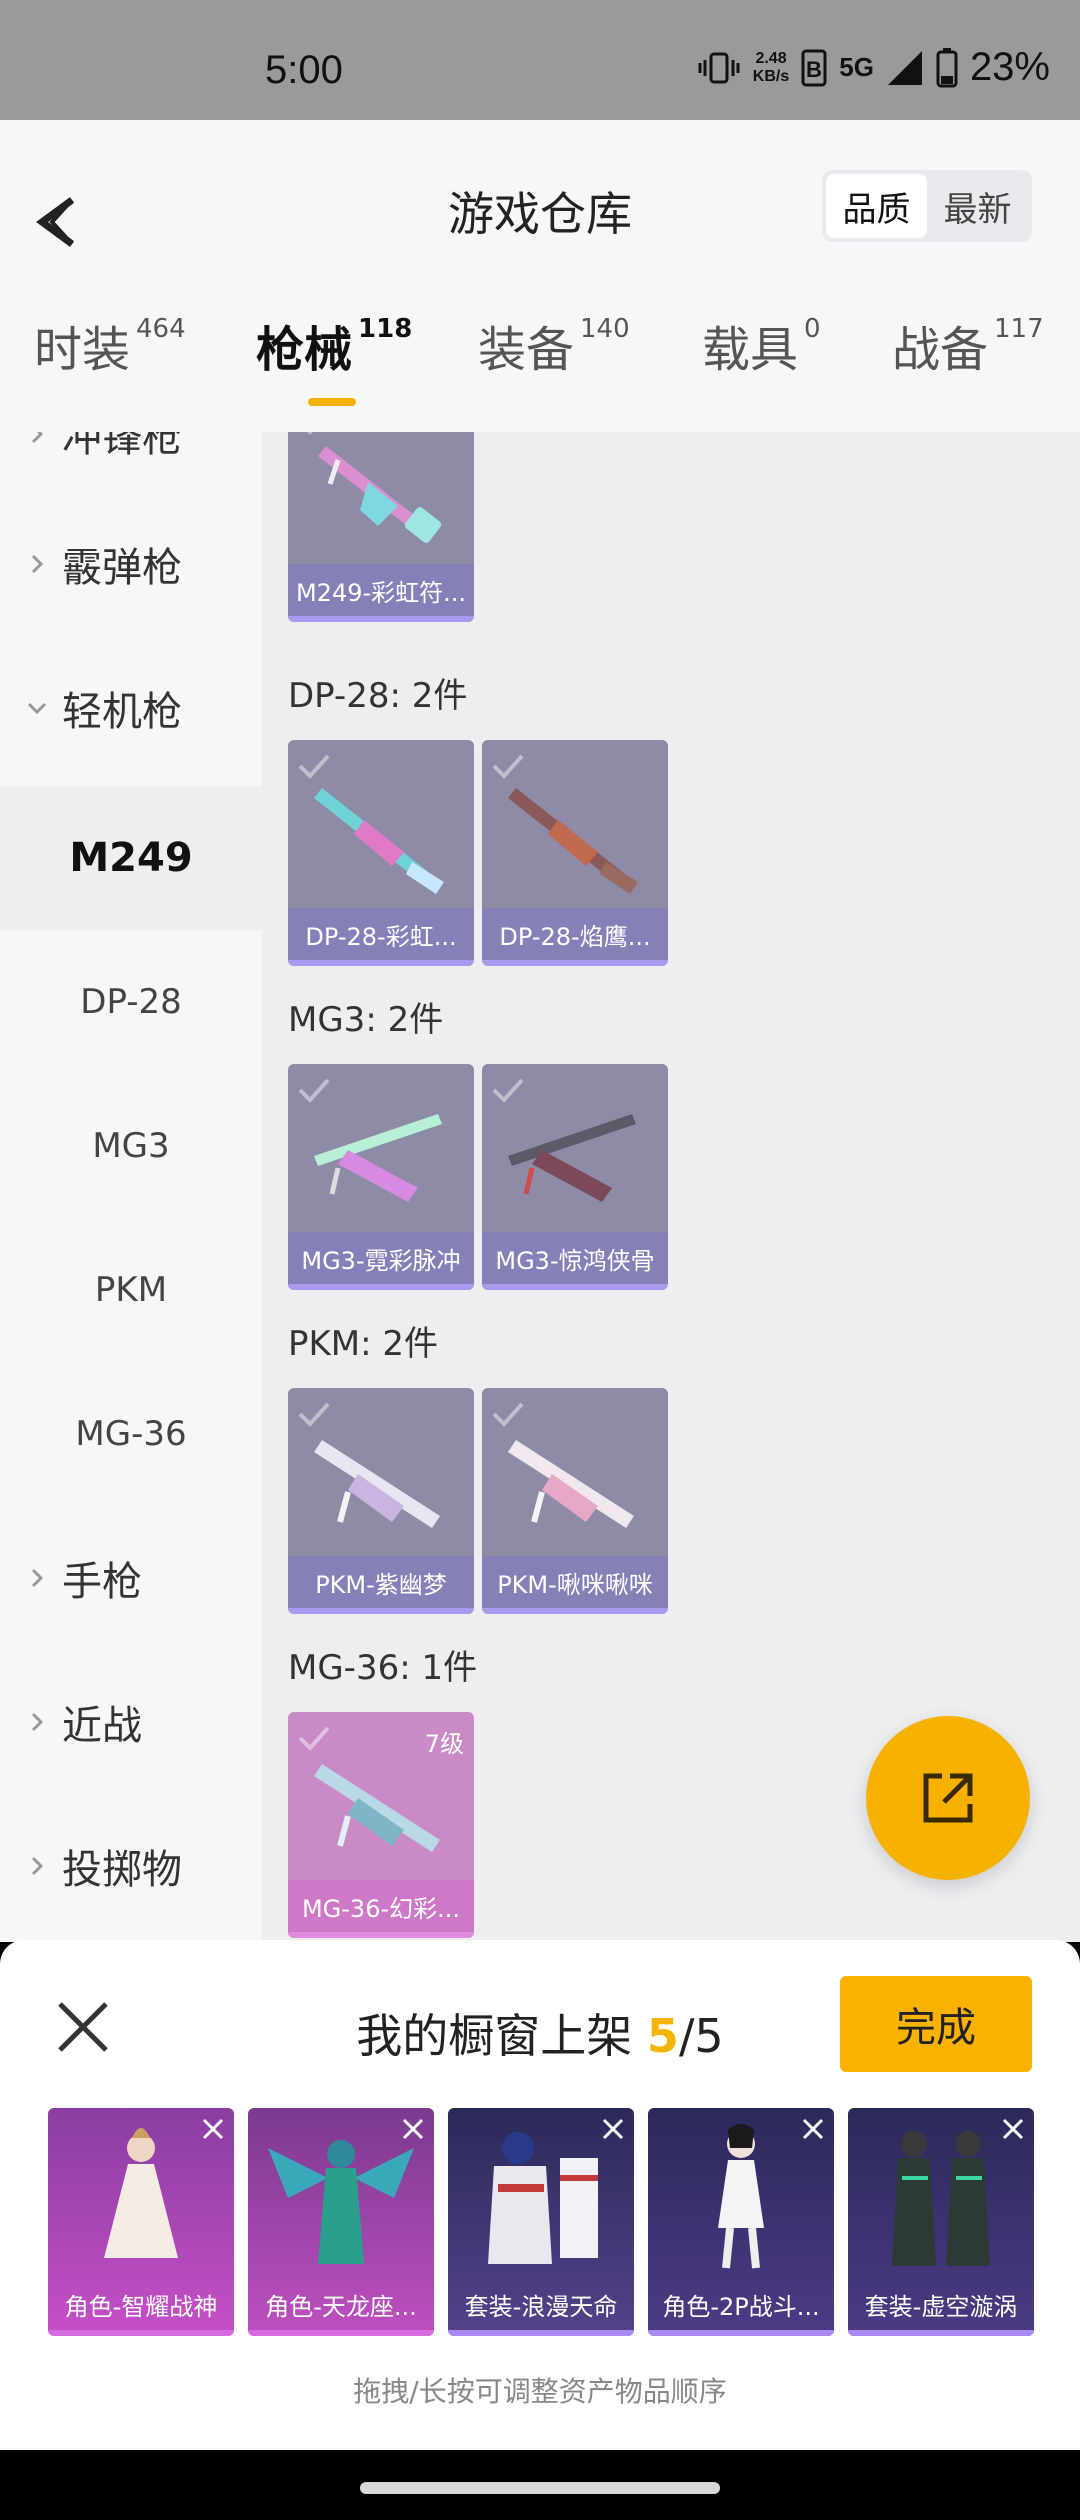  I want to click on reorder-hint: 拖拽/长按可调整资产物品顺序, so click(540, 2391).